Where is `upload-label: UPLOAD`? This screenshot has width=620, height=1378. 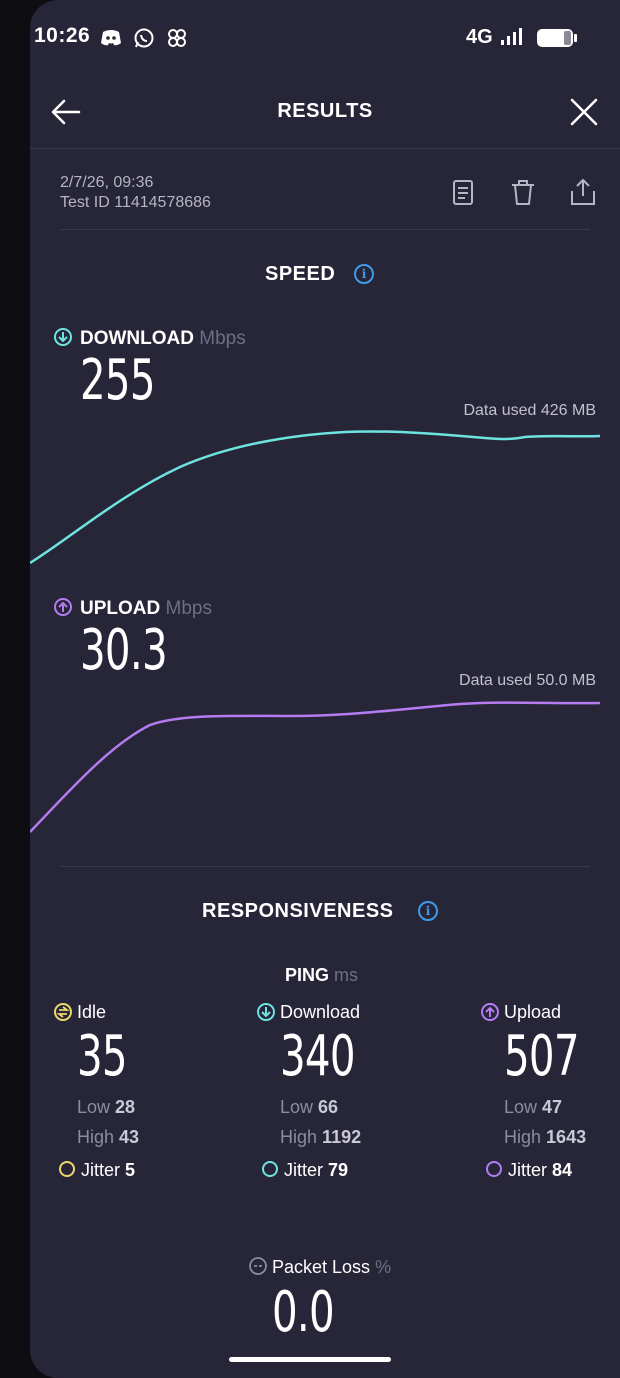
upload-label: UPLOAD is located at coordinates (120, 608).